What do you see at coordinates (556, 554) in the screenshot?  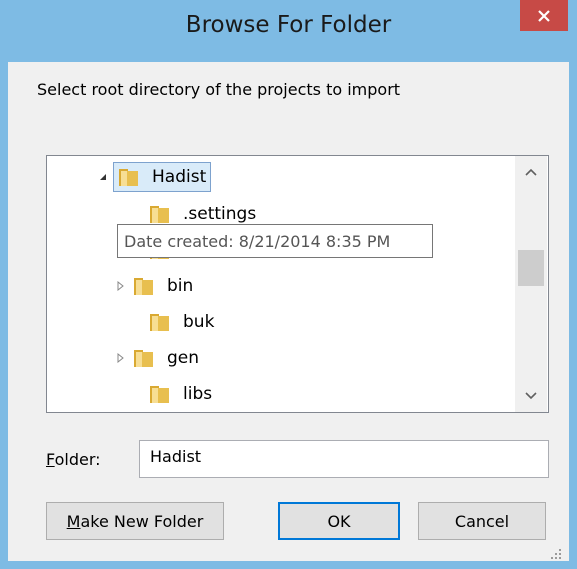 I see `resize-grip-icon` at bounding box center [556, 554].